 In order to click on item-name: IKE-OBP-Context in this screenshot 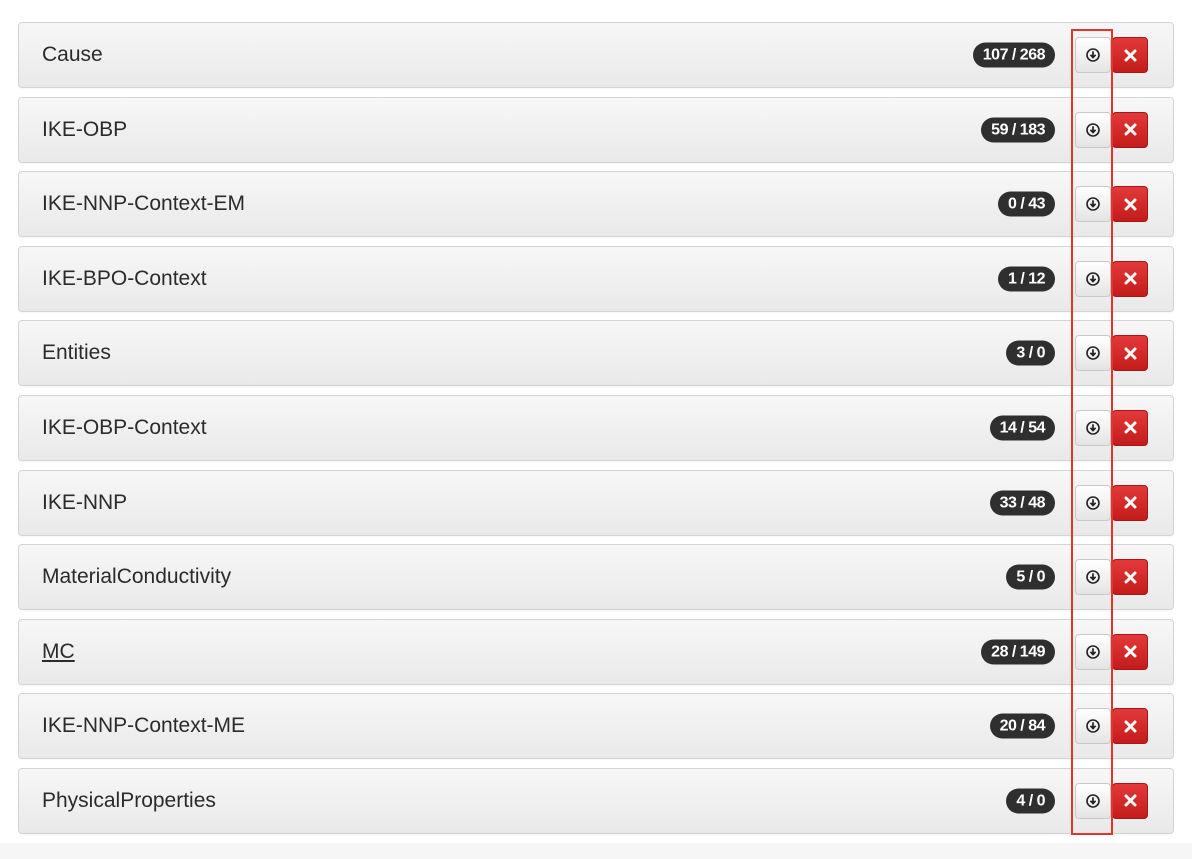, I will do `click(124, 427)`.